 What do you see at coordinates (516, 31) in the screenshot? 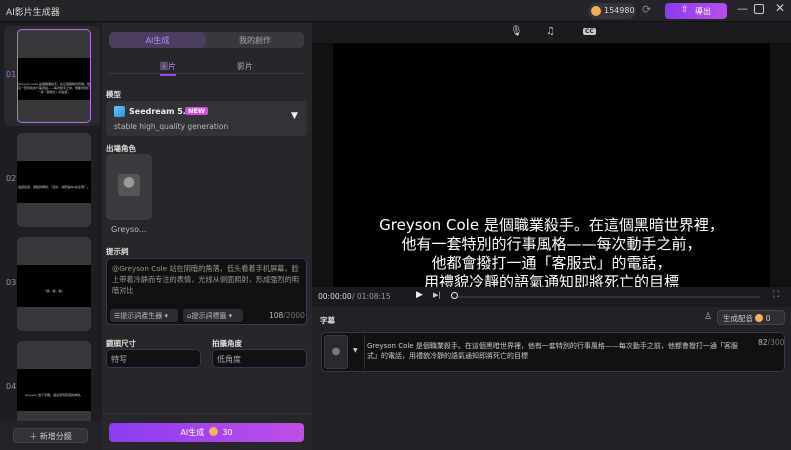
I see `microphone-icon: 🎙` at bounding box center [516, 31].